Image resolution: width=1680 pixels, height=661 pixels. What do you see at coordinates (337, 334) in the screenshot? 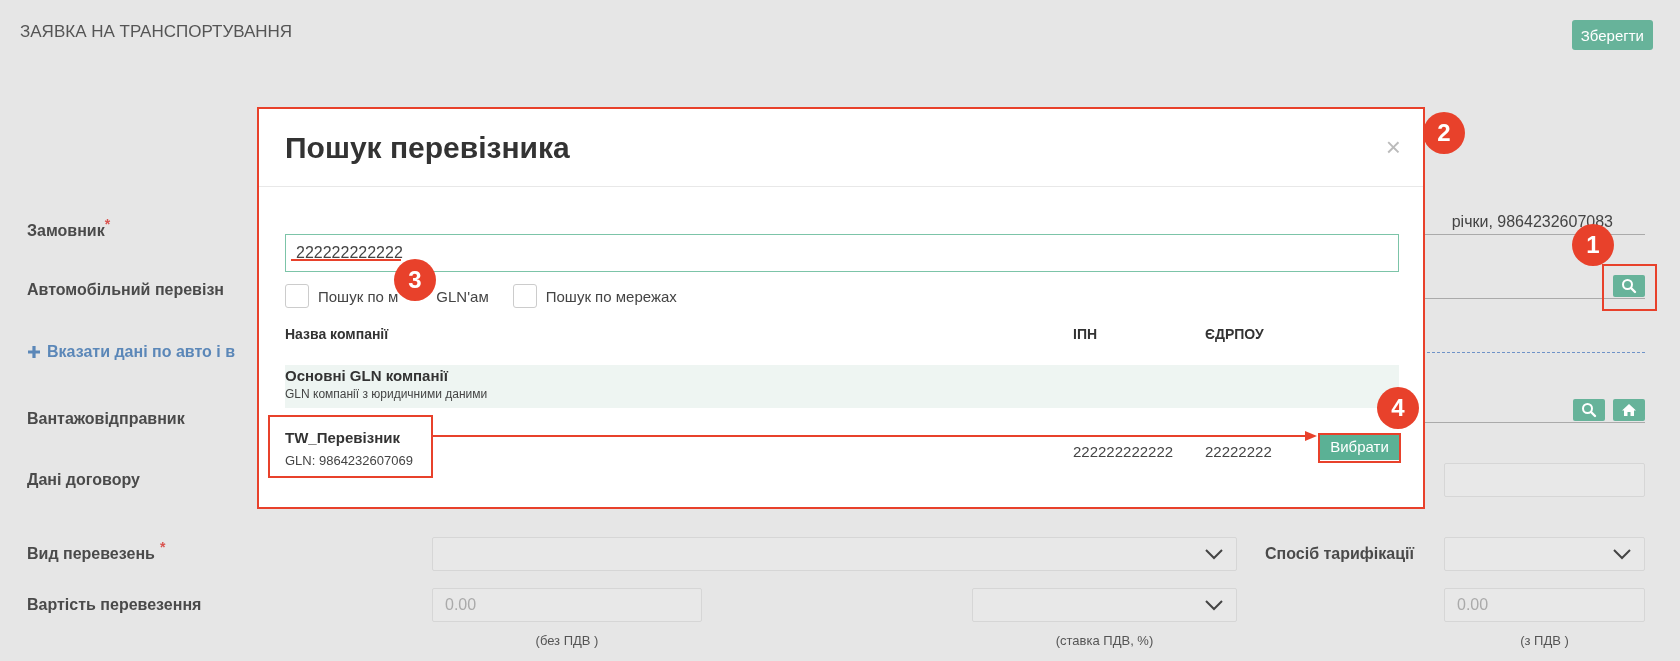
I see `column-header: Назва компанії` at bounding box center [337, 334].